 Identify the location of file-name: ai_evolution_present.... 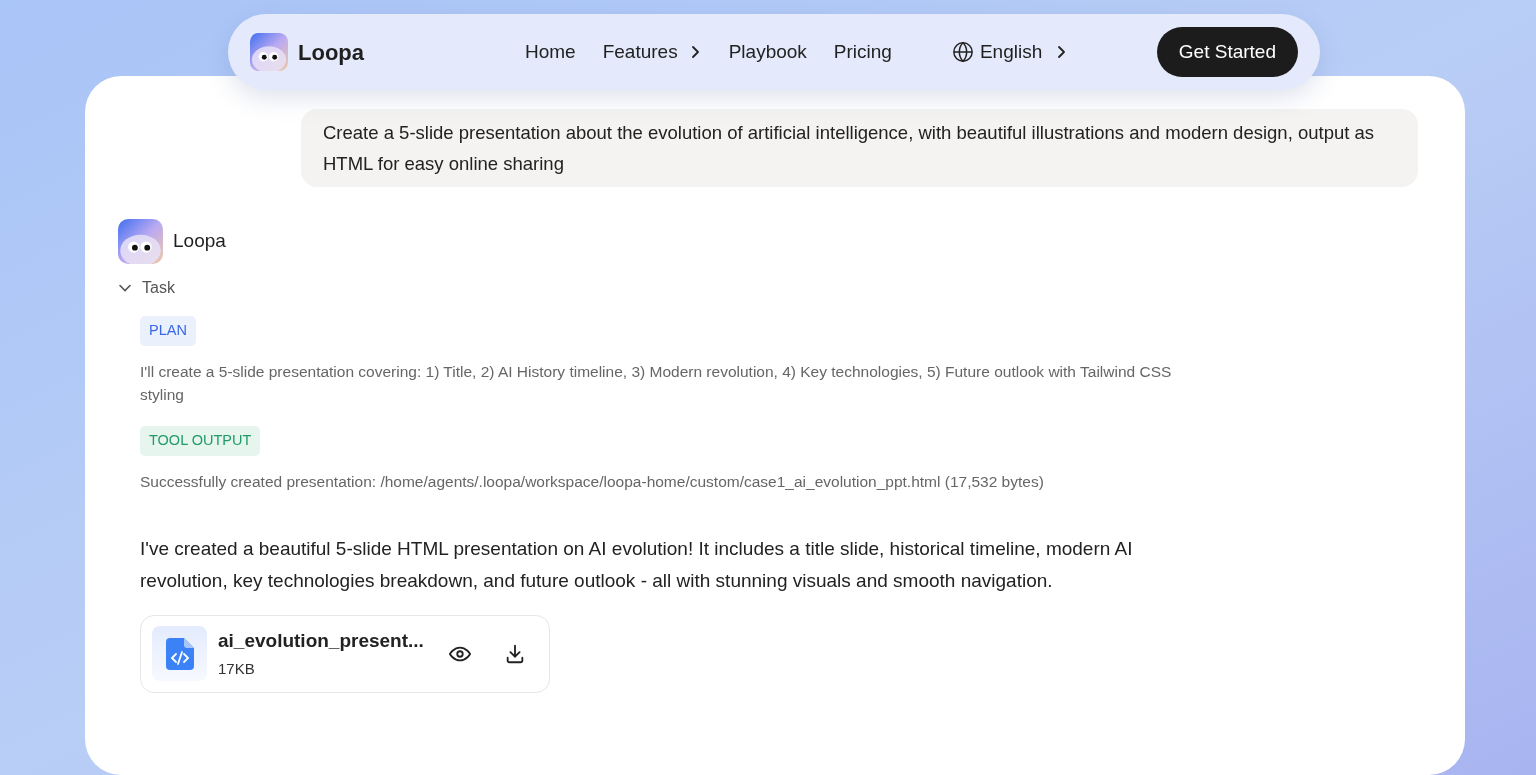
(321, 641).